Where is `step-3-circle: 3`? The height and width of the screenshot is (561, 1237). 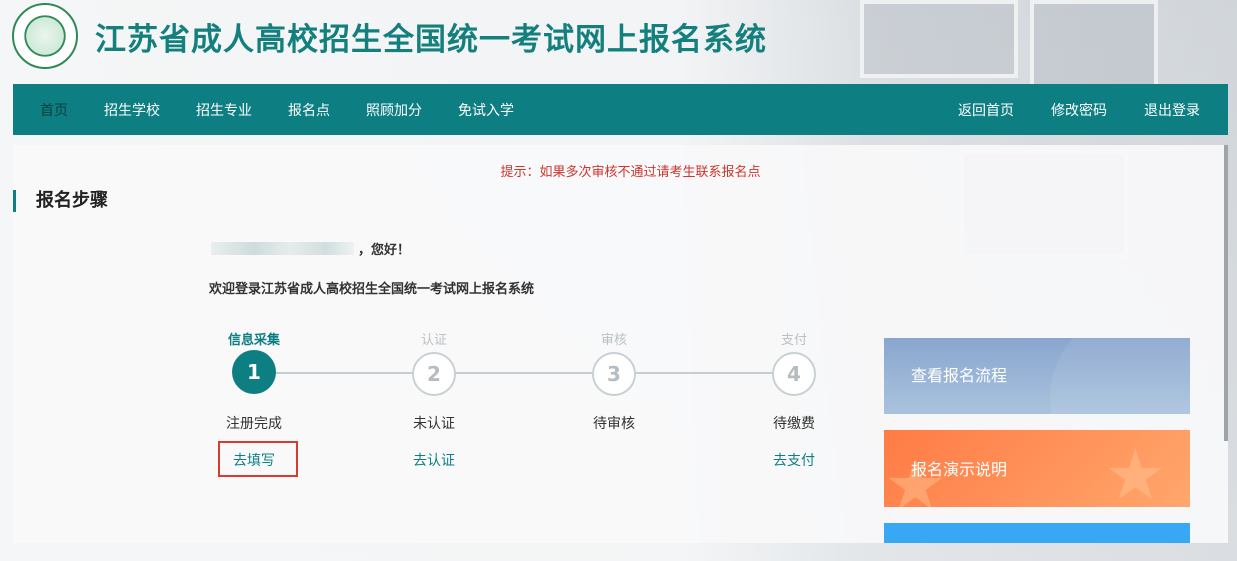 step-3-circle: 3 is located at coordinates (614, 374).